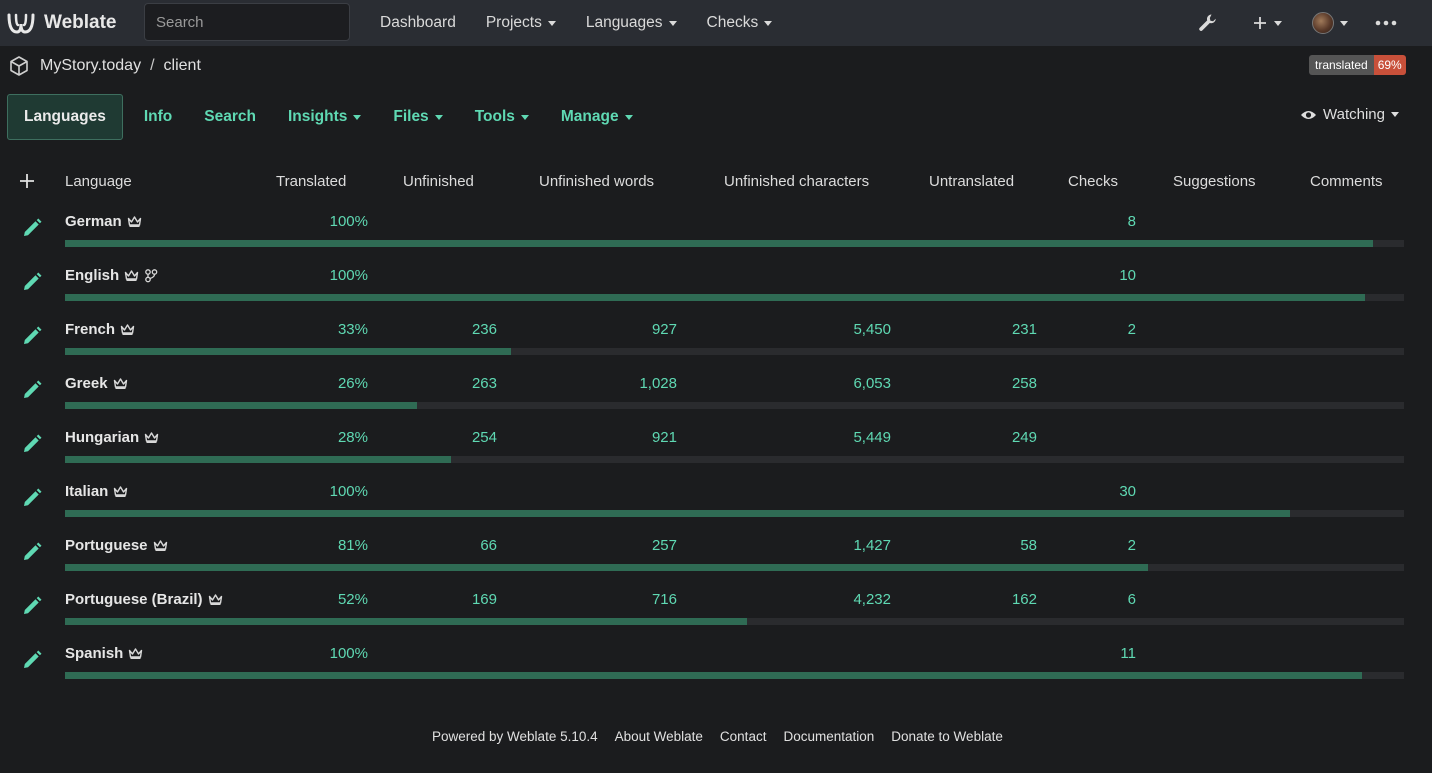 Image resolution: width=1432 pixels, height=773 pixels. I want to click on nav-item-label: Dashboard, so click(418, 22).